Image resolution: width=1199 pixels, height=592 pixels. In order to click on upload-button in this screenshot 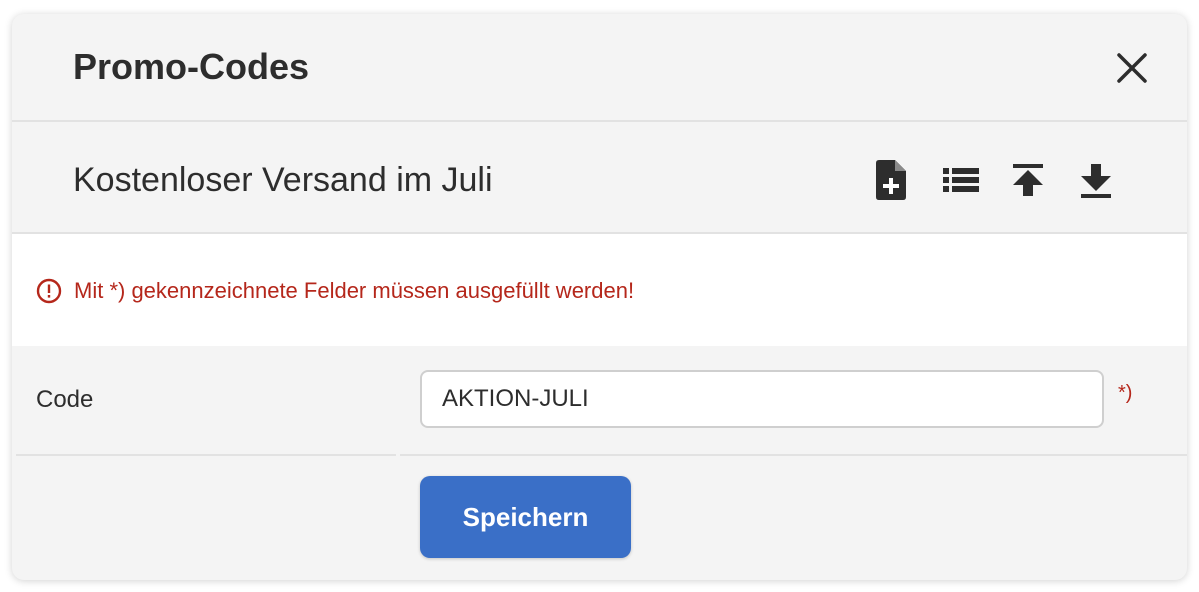, I will do `click(1028, 180)`.